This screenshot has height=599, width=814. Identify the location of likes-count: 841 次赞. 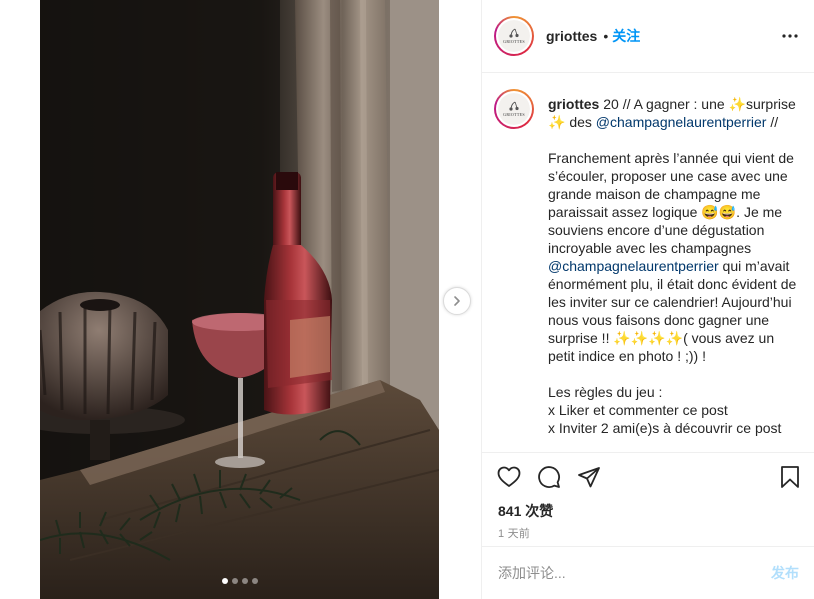
(648, 510).